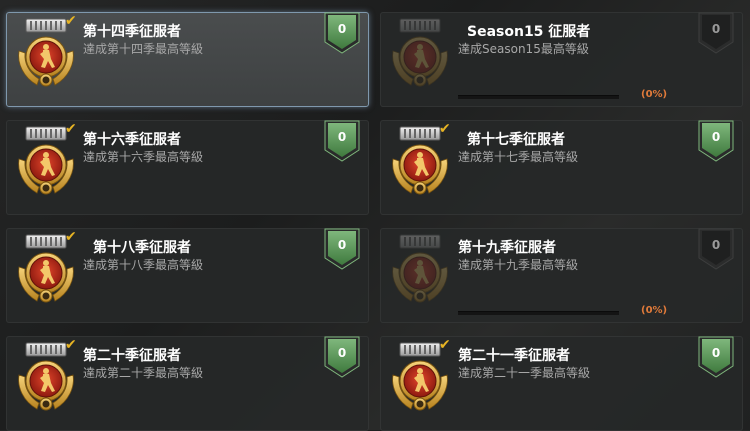 This screenshot has width=750, height=431. Describe the element at coordinates (518, 157) in the screenshot. I see `achievement-description: 達成第十七季最高等級` at that location.